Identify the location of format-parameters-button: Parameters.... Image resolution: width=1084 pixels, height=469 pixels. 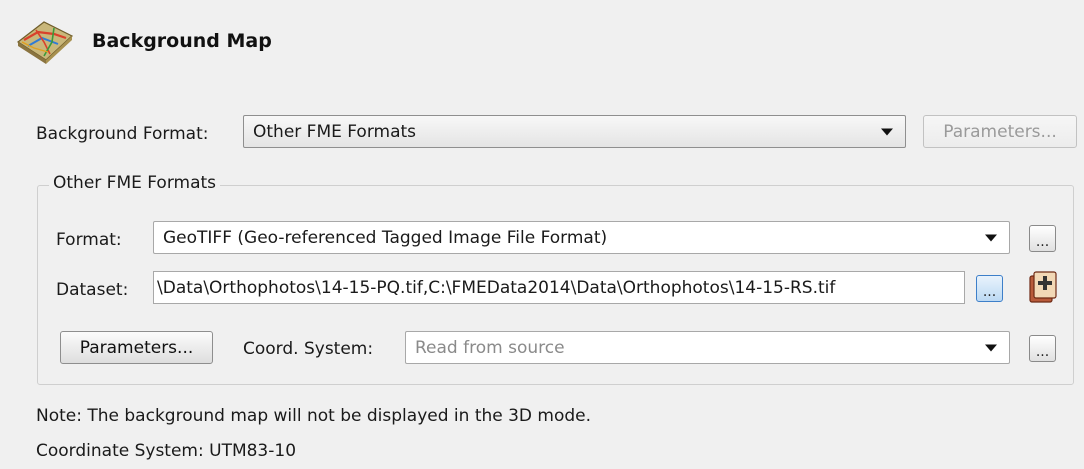
(136, 347).